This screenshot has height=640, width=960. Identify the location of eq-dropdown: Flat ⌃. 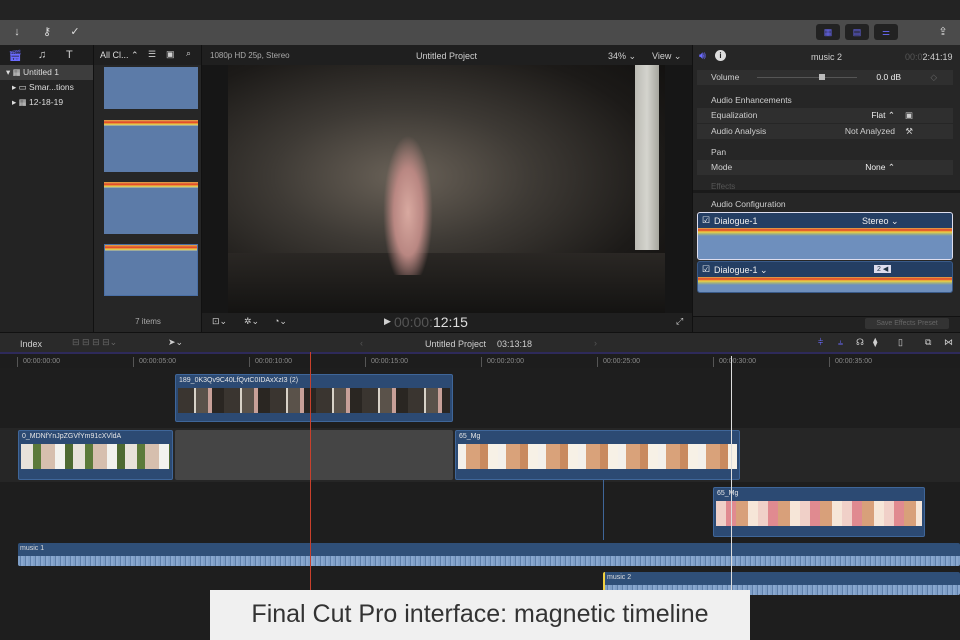
(883, 115).